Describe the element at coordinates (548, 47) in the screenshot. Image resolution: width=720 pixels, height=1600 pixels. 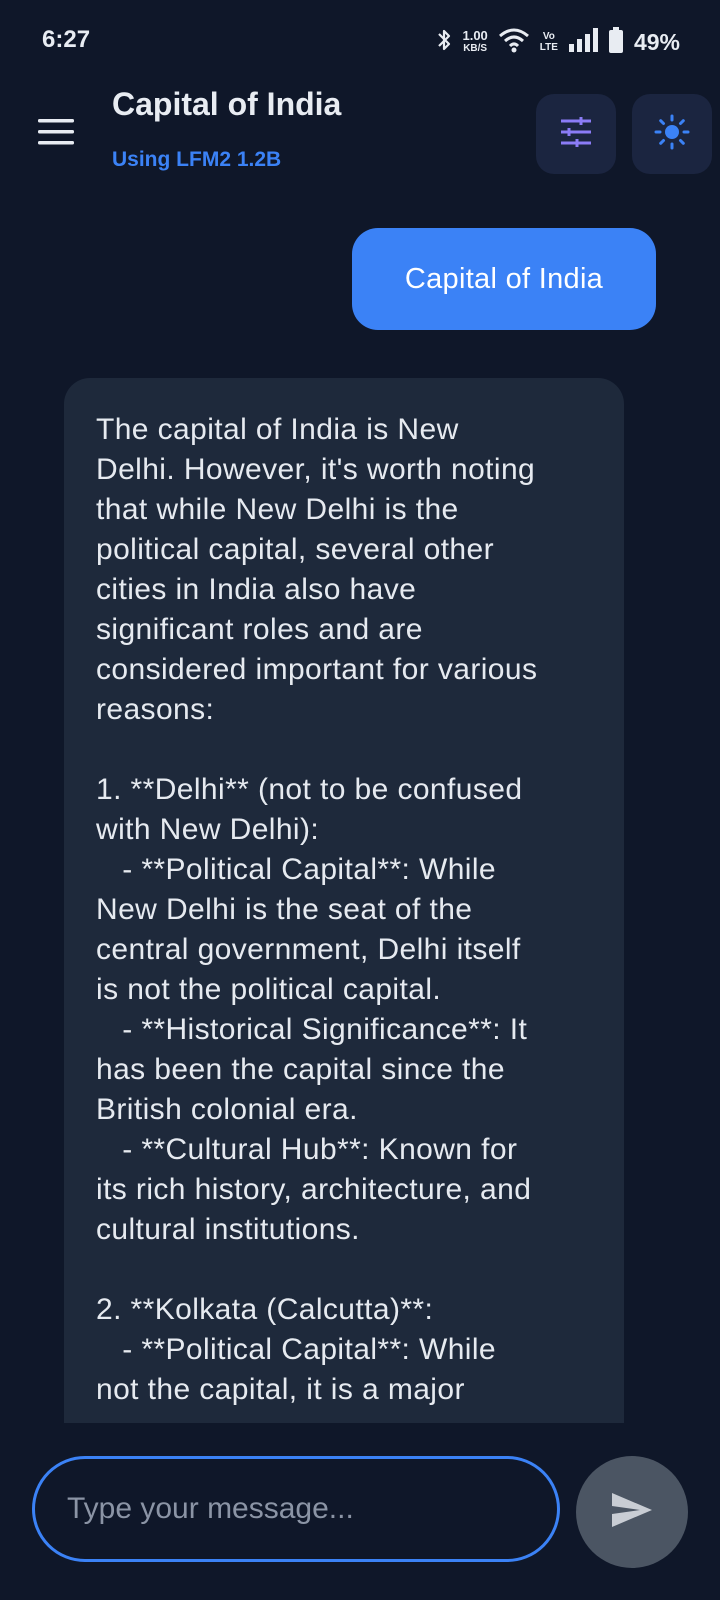
I see `volte-bottom: LTE` at that location.